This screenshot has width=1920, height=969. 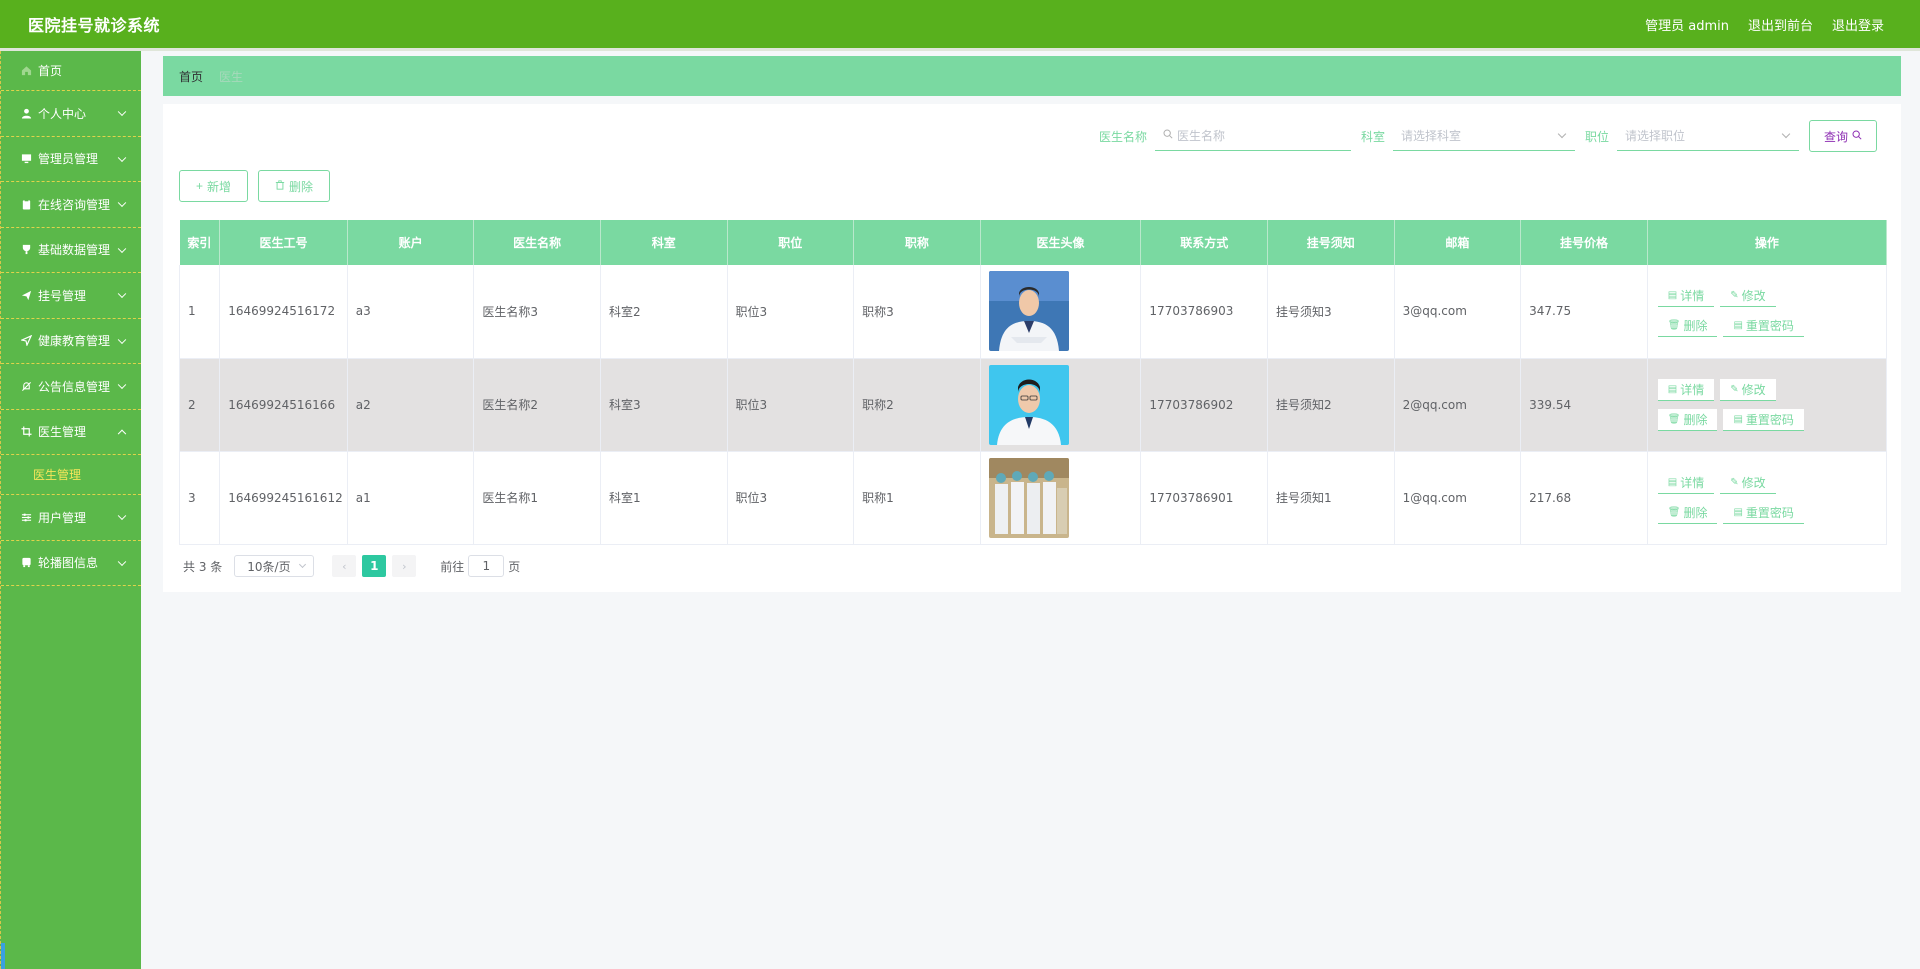 What do you see at coordinates (71, 432) in the screenshot?
I see `sidebar-item-doctor: 医生管理` at bounding box center [71, 432].